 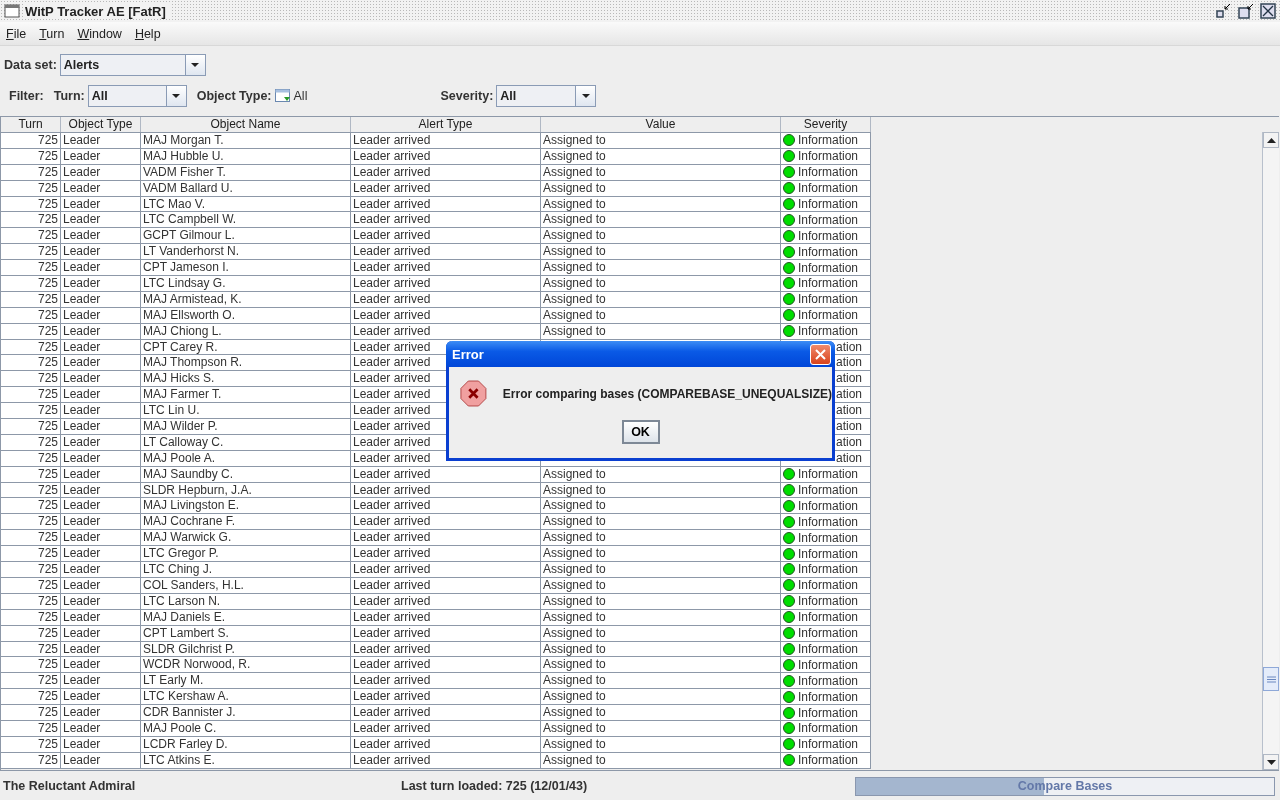 What do you see at coordinates (1246, 11) in the screenshot?
I see `restore-icon` at bounding box center [1246, 11].